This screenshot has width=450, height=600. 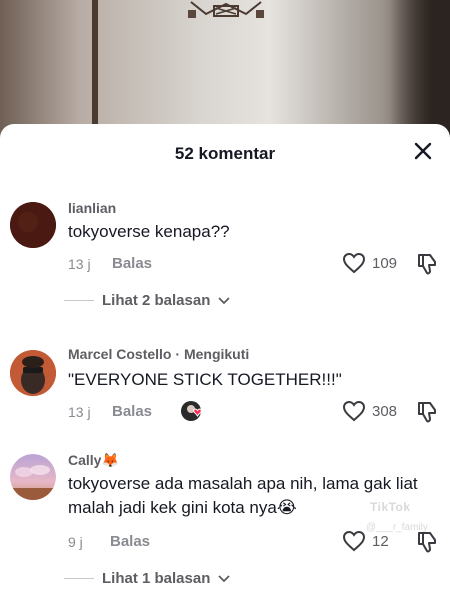 I want to click on ceiling-ornament, so click(x=226, y=9).